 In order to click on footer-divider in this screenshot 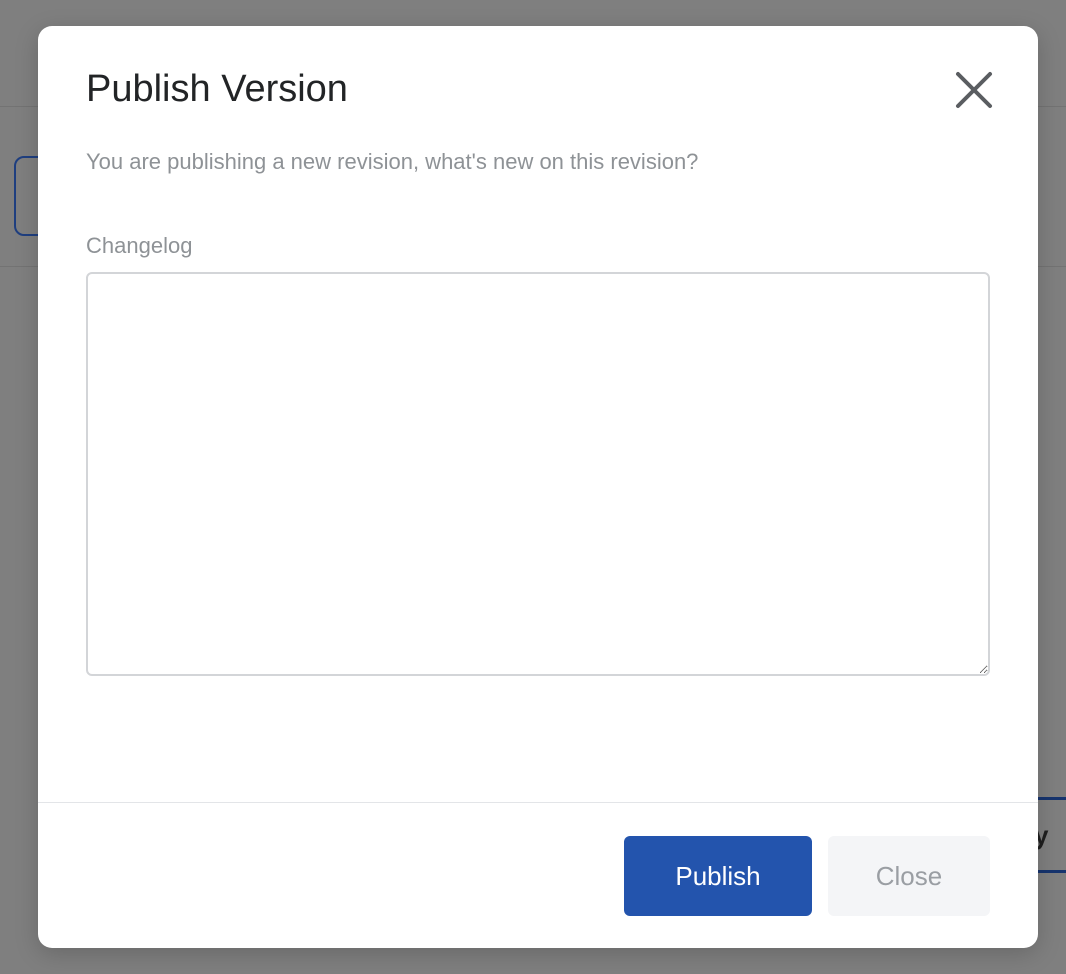, I will do `click(538, 802)`.